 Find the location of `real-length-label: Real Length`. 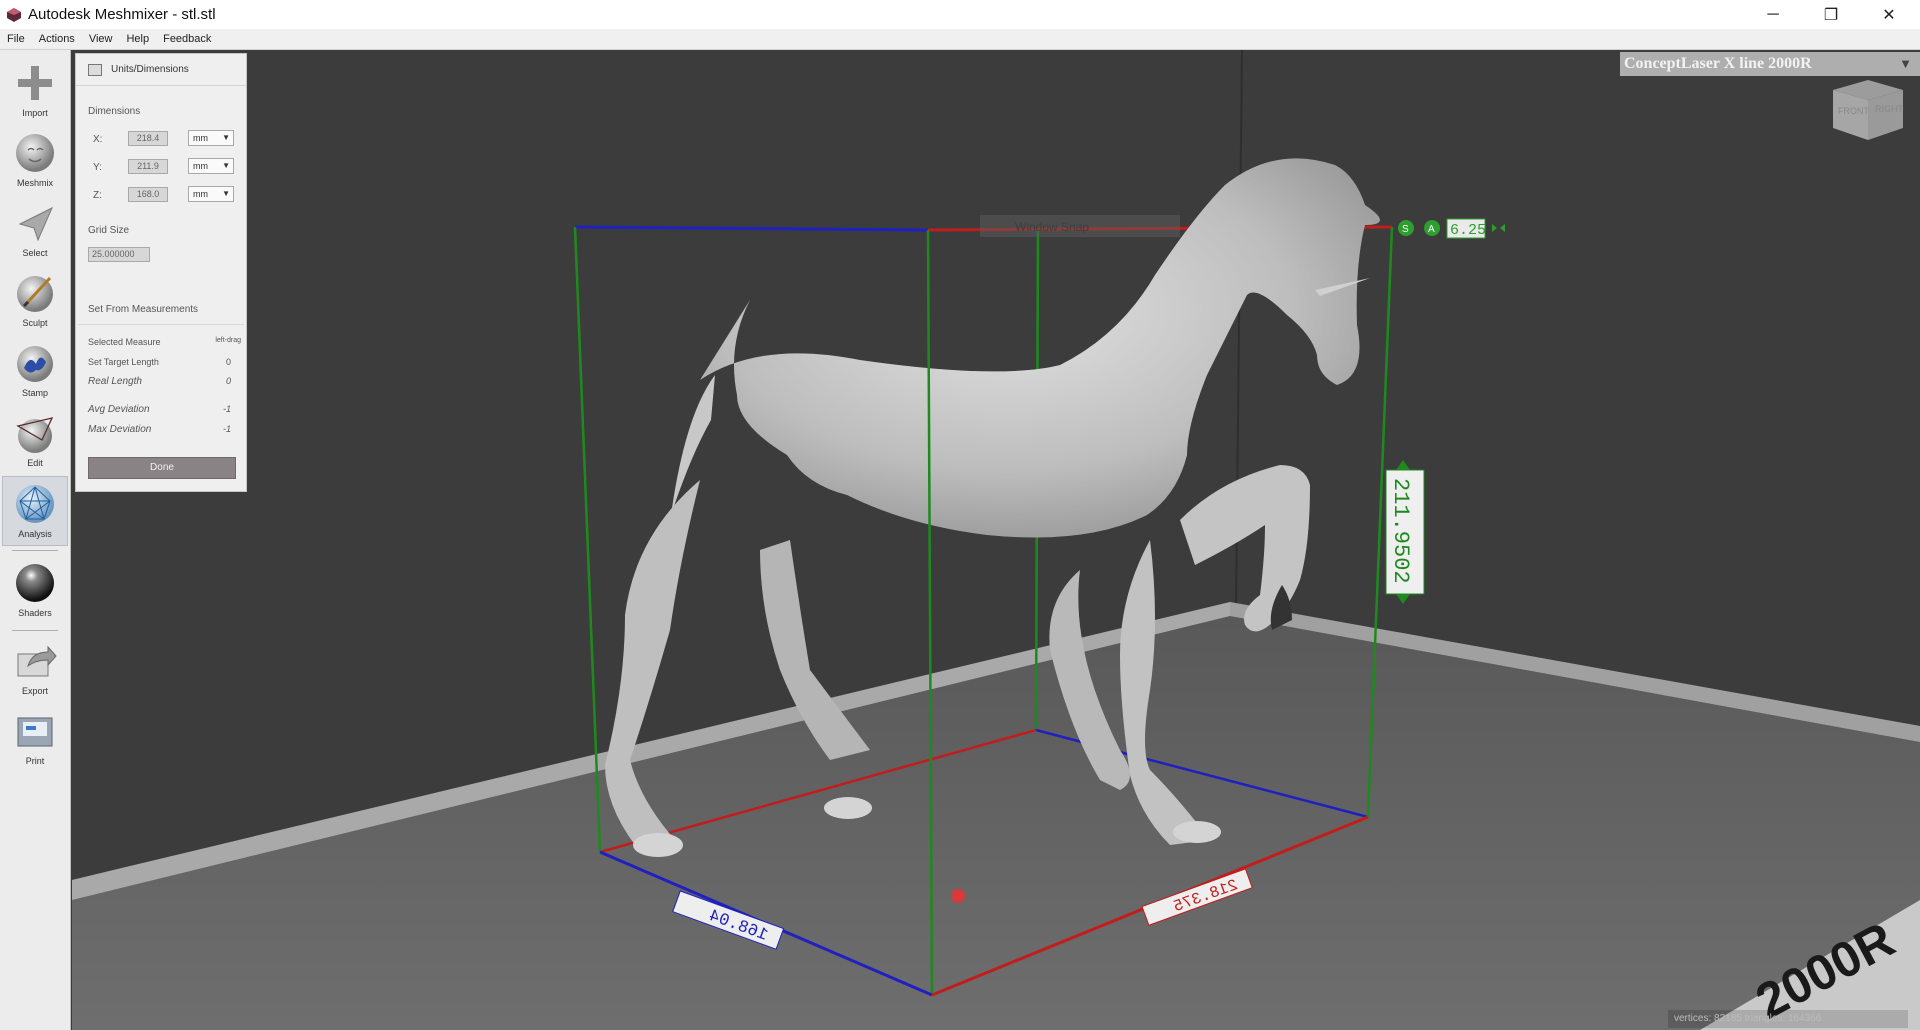

real-length-label: Real Length is located at coordinates (115, 381).